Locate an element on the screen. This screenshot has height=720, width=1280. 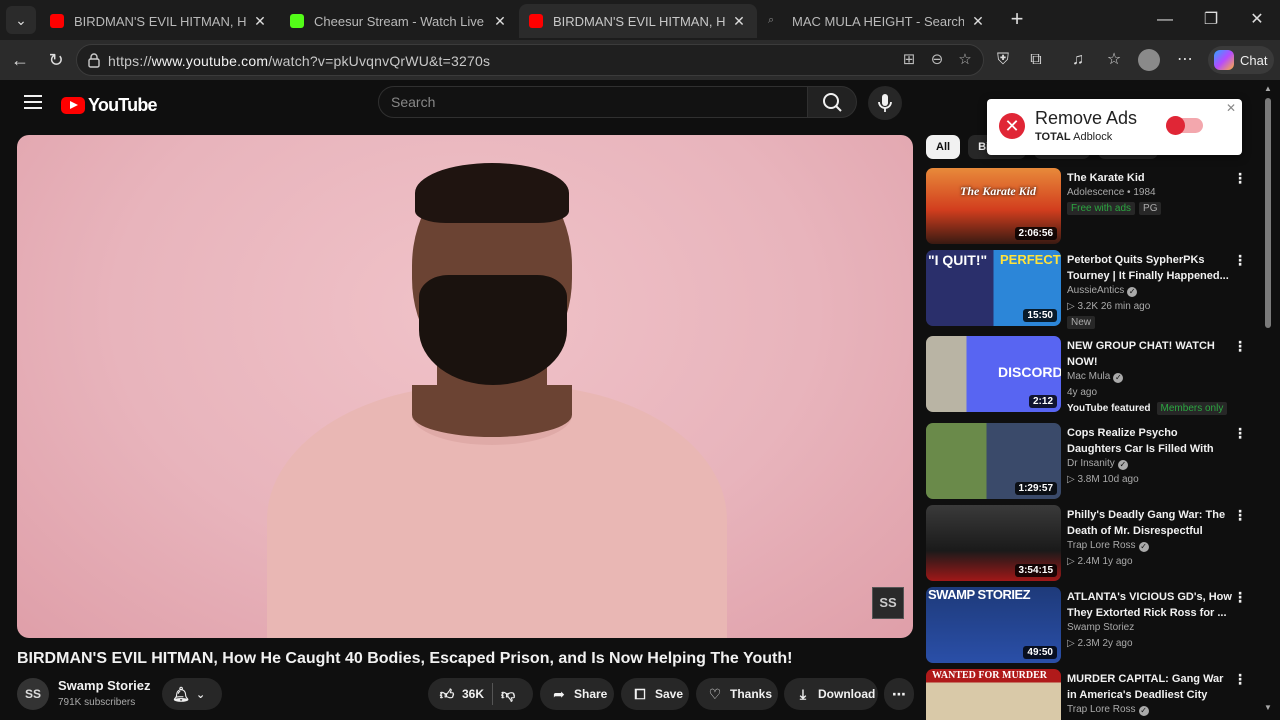
video-thumbnail: DISCORD 2:12 is located at coordinates (993, 374).